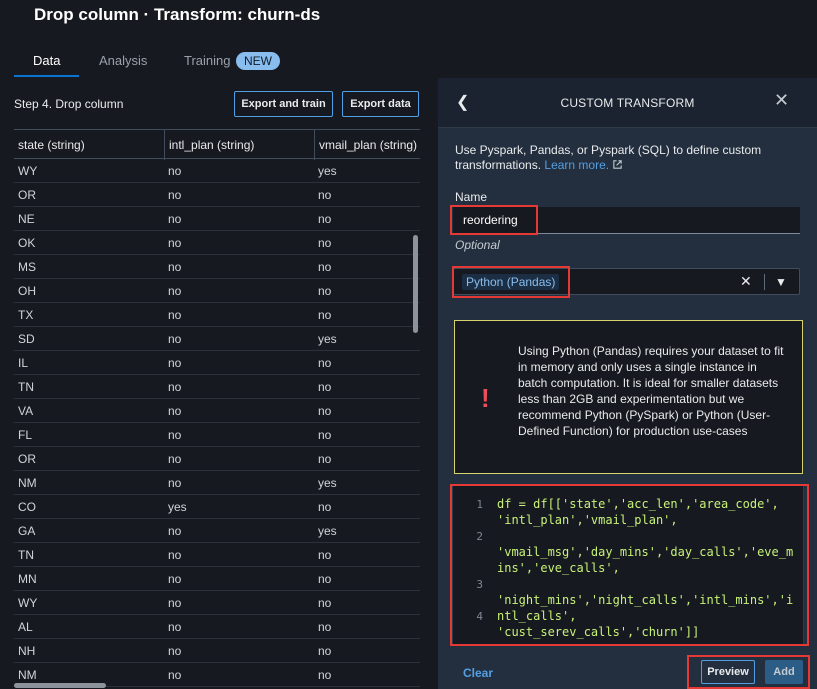 Image resolution: width=817 pixels, height=689 pixels. What do you see at coordinates (217, 627) in the screenshot?
I see `table-row: AL no no` at bounding box center [217, 627].